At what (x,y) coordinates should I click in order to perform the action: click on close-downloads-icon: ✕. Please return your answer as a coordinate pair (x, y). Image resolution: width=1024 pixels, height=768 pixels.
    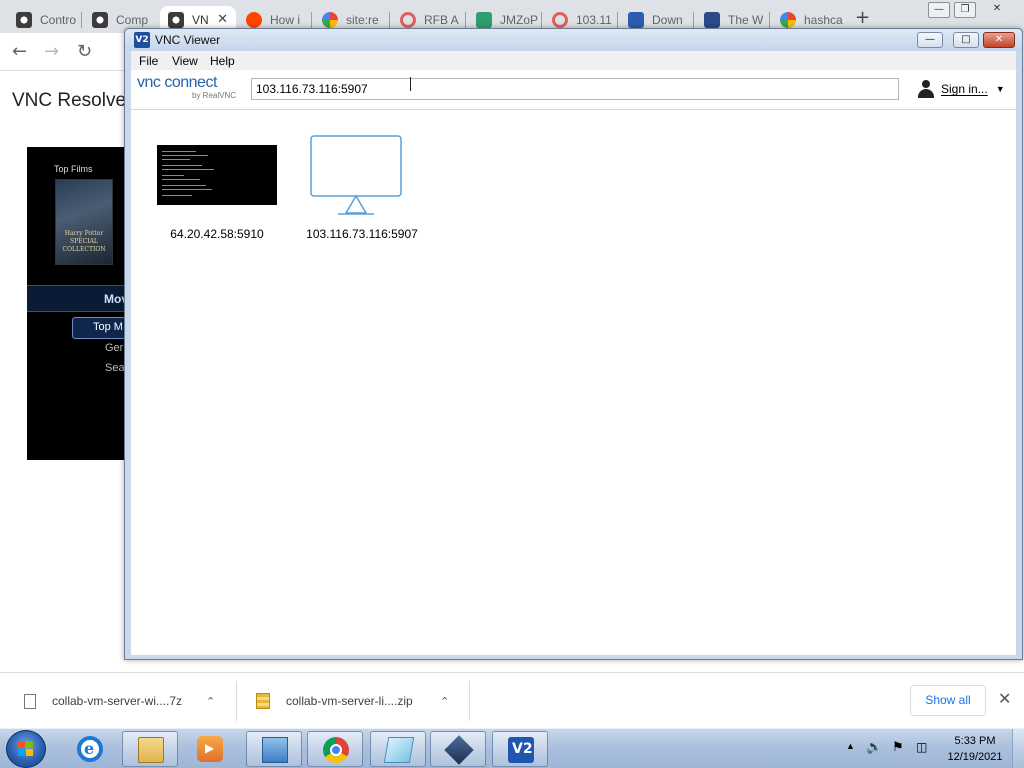
    Looking at the image, I should click on (1004, 698).